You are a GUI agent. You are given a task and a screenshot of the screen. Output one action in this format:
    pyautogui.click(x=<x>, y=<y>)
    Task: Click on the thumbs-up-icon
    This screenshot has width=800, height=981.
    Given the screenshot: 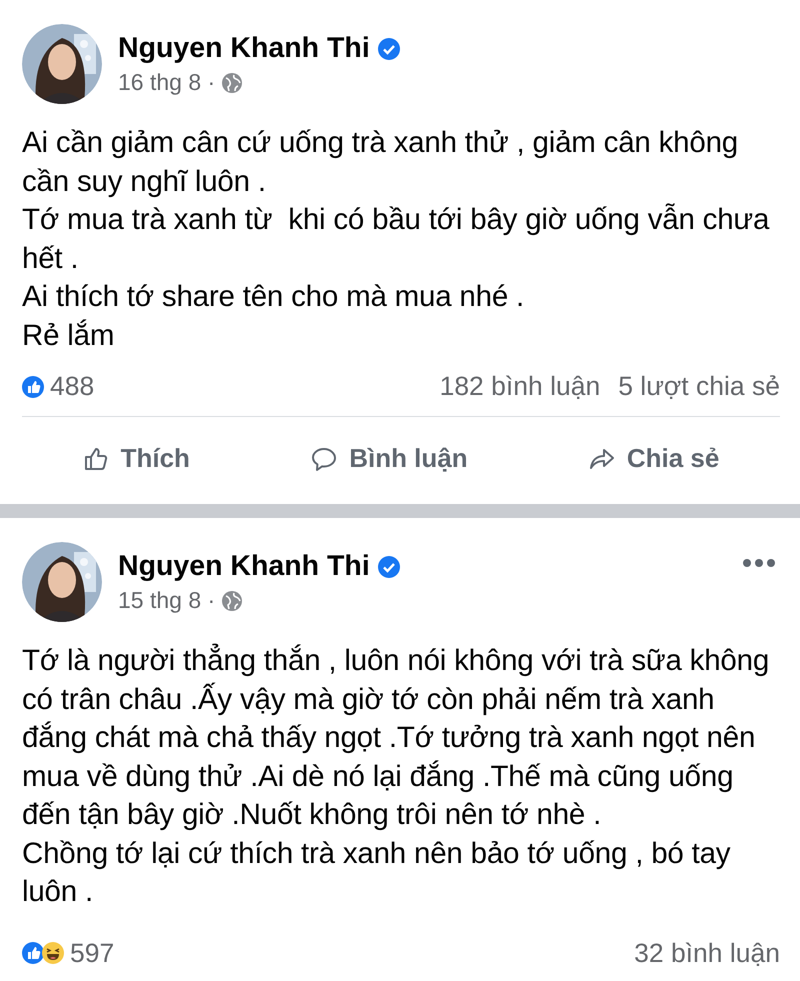 What is the action you would take?
    pyautogui.click(x=95, y=459)
    